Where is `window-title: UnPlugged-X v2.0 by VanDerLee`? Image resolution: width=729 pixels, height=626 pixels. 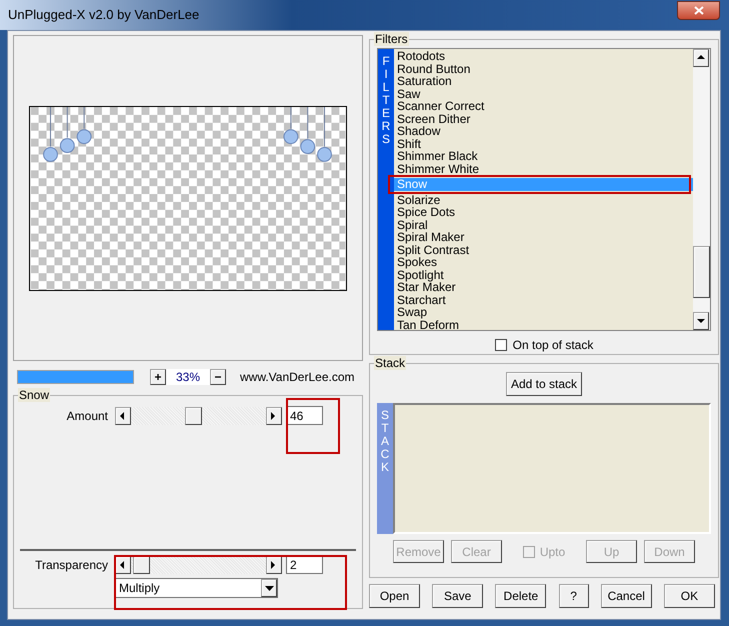
window-title: UnPlugged-X v2.0 by VanDerLee is located at coordinates (104, 15).